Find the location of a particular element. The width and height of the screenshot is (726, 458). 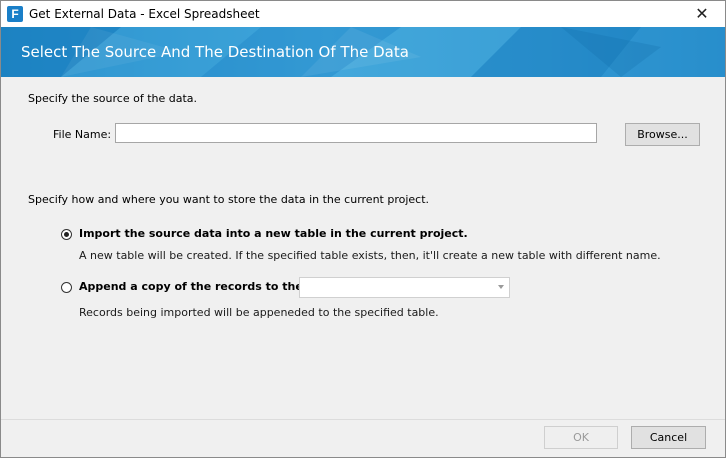

source-prompt: Specify the source of the data. is located at coordinates (113, 98).